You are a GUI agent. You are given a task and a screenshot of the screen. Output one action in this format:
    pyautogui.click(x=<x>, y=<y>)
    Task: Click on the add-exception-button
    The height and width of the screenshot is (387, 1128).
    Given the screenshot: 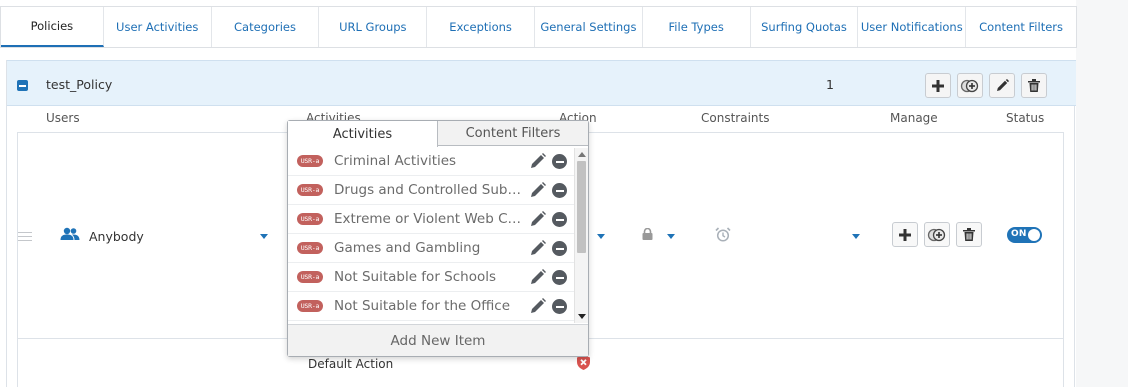 What is the action you would take?
    pyautogui.click(x=905, y=234)
    